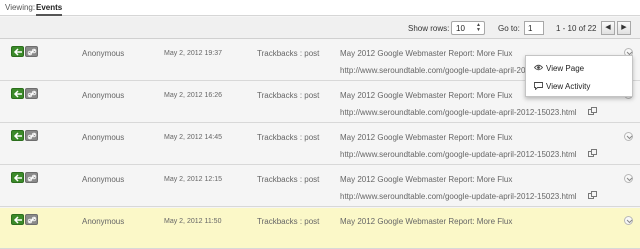 The height and width of the screenshot is (249, 640). I want to click on chevron-right-icon: ▶, so click(624, 27).